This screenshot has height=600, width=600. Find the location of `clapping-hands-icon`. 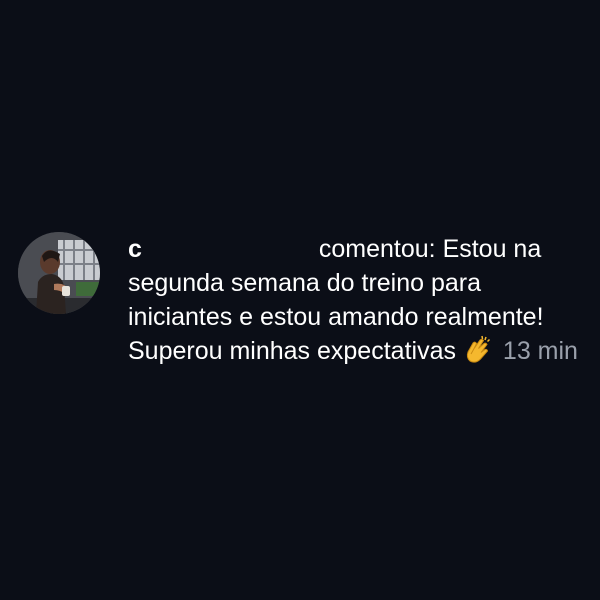

clapping-hands-icon is located at coordinates (477, 354).